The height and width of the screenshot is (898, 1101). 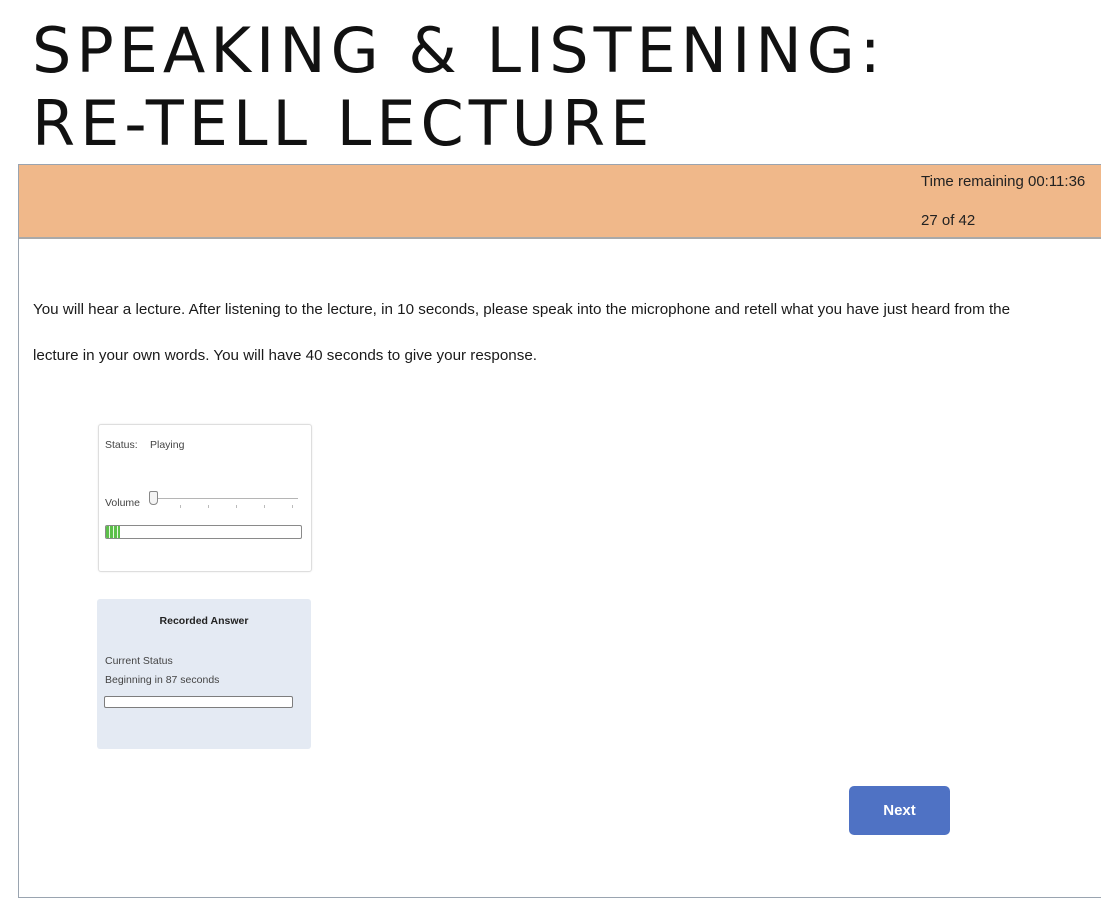 I want to click on next-button: Next, so click(x=899, y=810).